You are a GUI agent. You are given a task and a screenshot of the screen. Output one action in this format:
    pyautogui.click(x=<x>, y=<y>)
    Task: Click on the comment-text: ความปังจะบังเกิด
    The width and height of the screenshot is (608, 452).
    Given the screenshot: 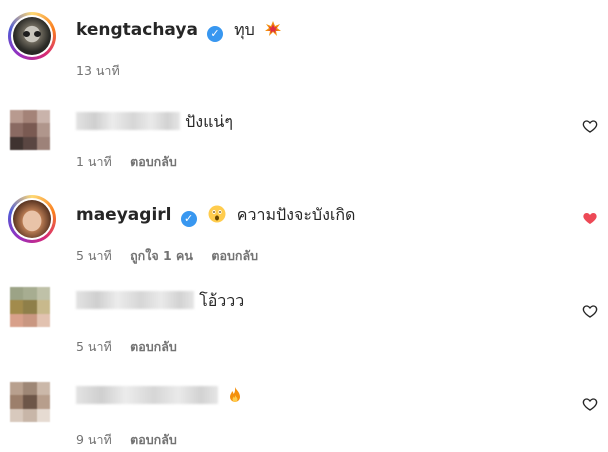 What is the action you would take?
    pyautogui.click(x=296, y=214)
    